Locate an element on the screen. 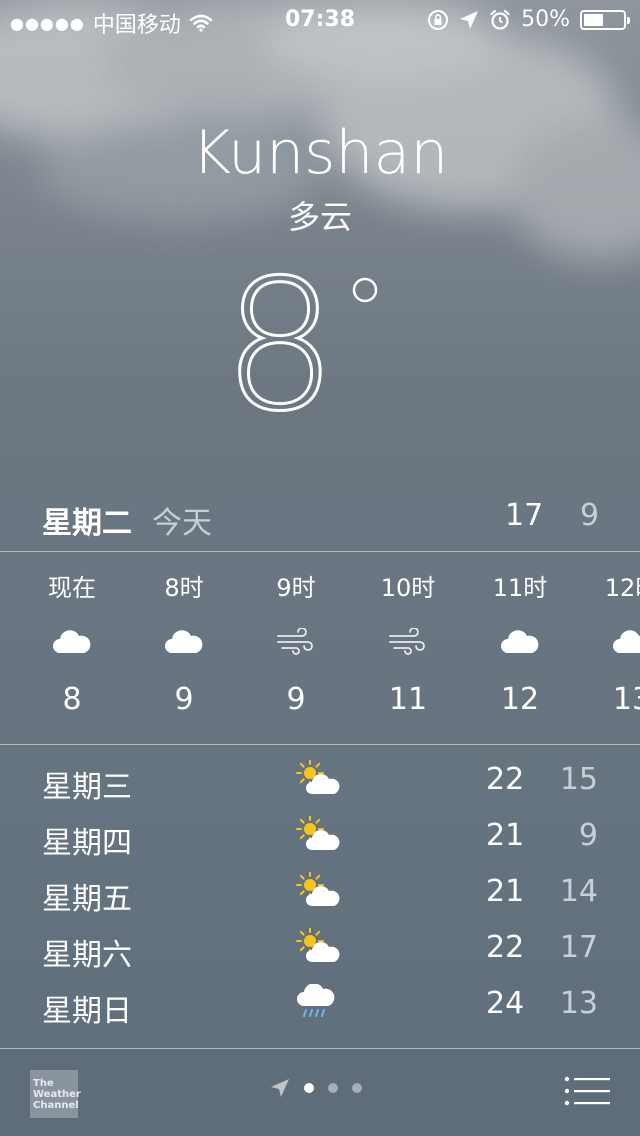 This screenshot has height=1136, width=640. location-page-icon is located at coordinates (280, 1088).